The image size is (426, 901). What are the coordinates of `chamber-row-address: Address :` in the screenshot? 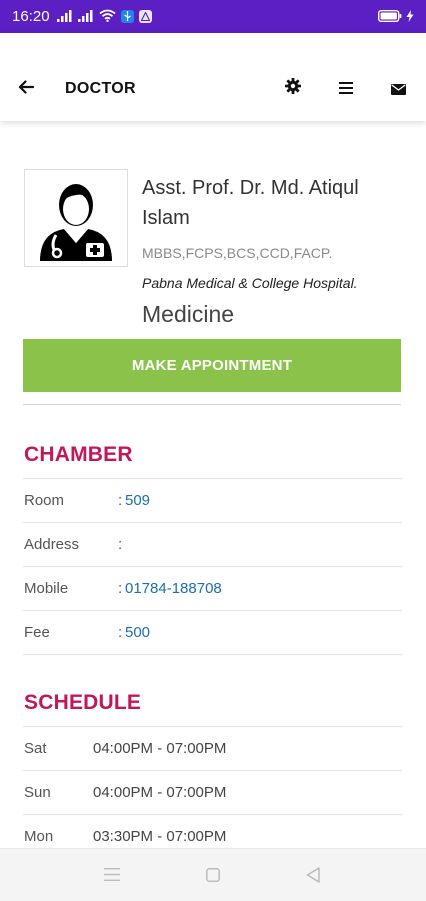 It's located at (212, 545).